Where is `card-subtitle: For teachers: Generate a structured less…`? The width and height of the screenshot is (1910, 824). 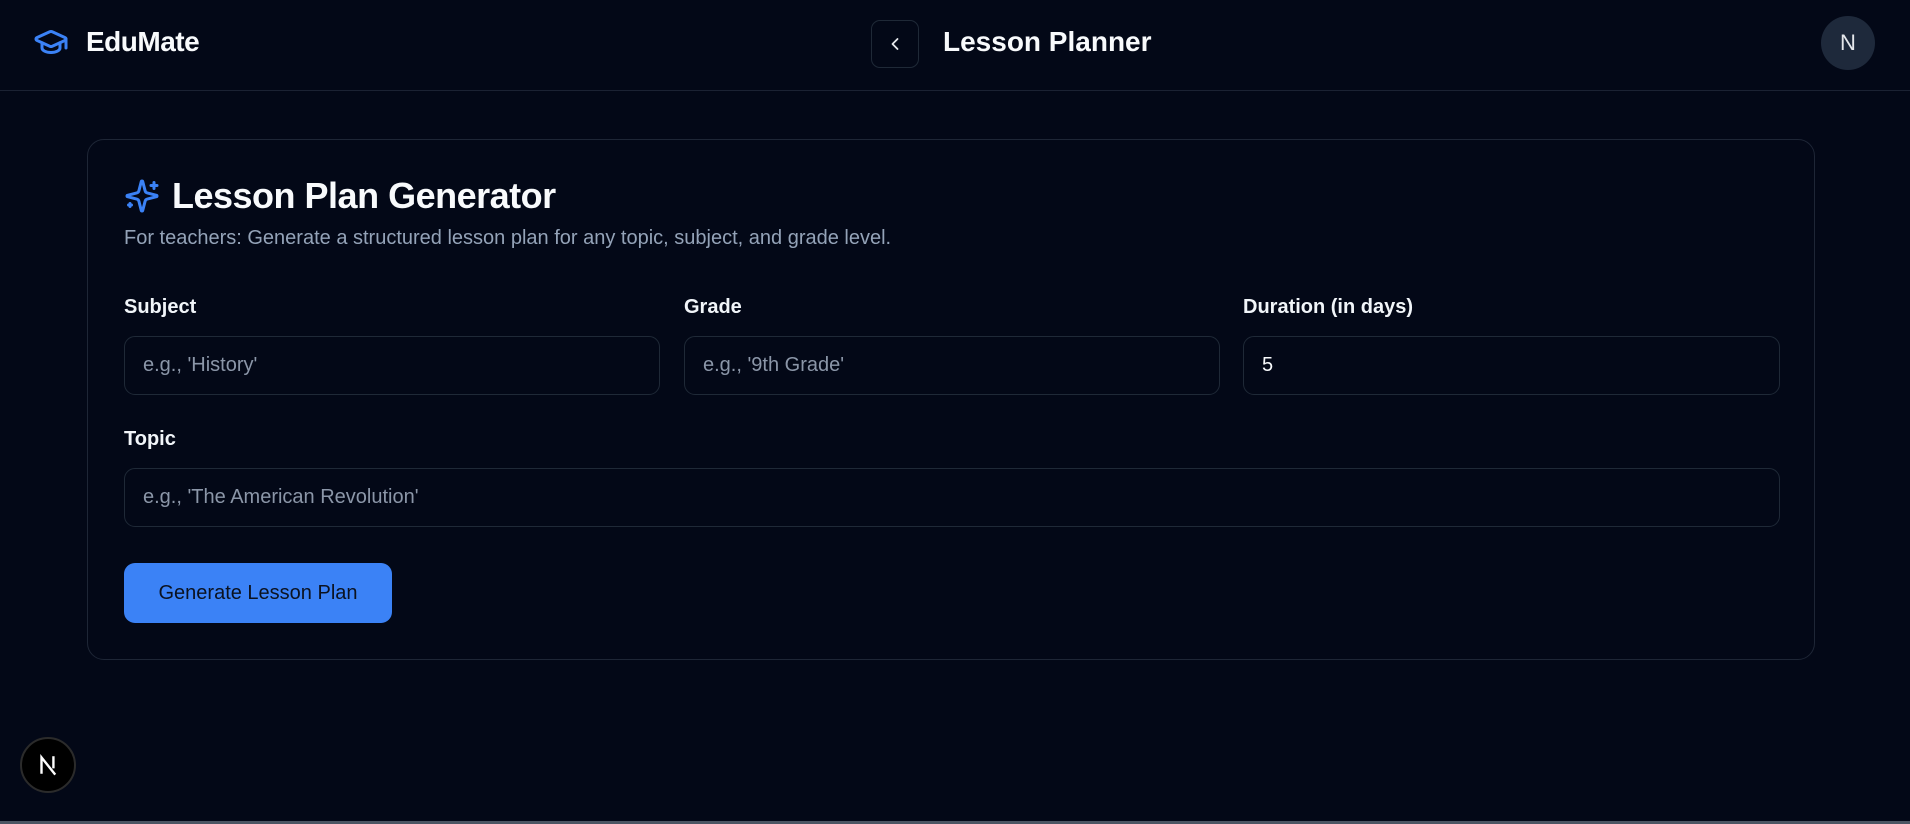
card-subtitle: For teachers: Generate a structured less… is located at coordinates (508, 238).